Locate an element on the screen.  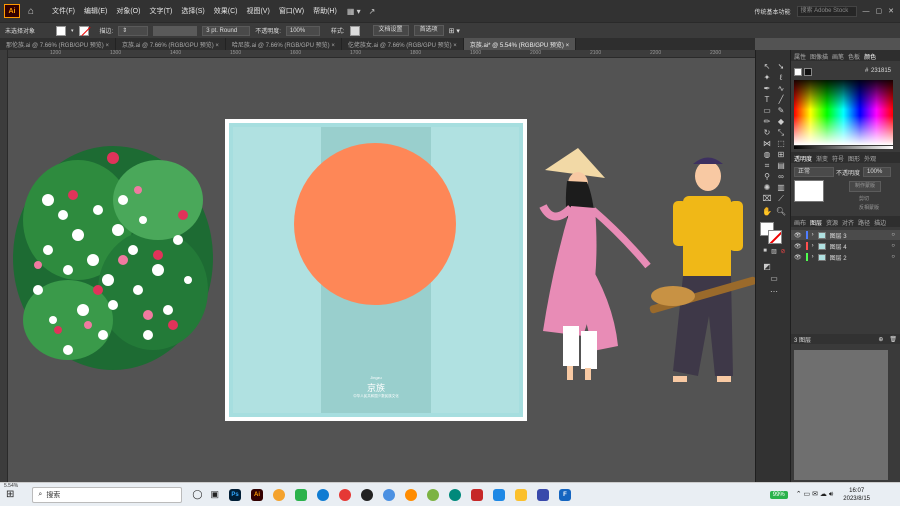
tab-assets: 资源 is located at coordinates (832, 222).